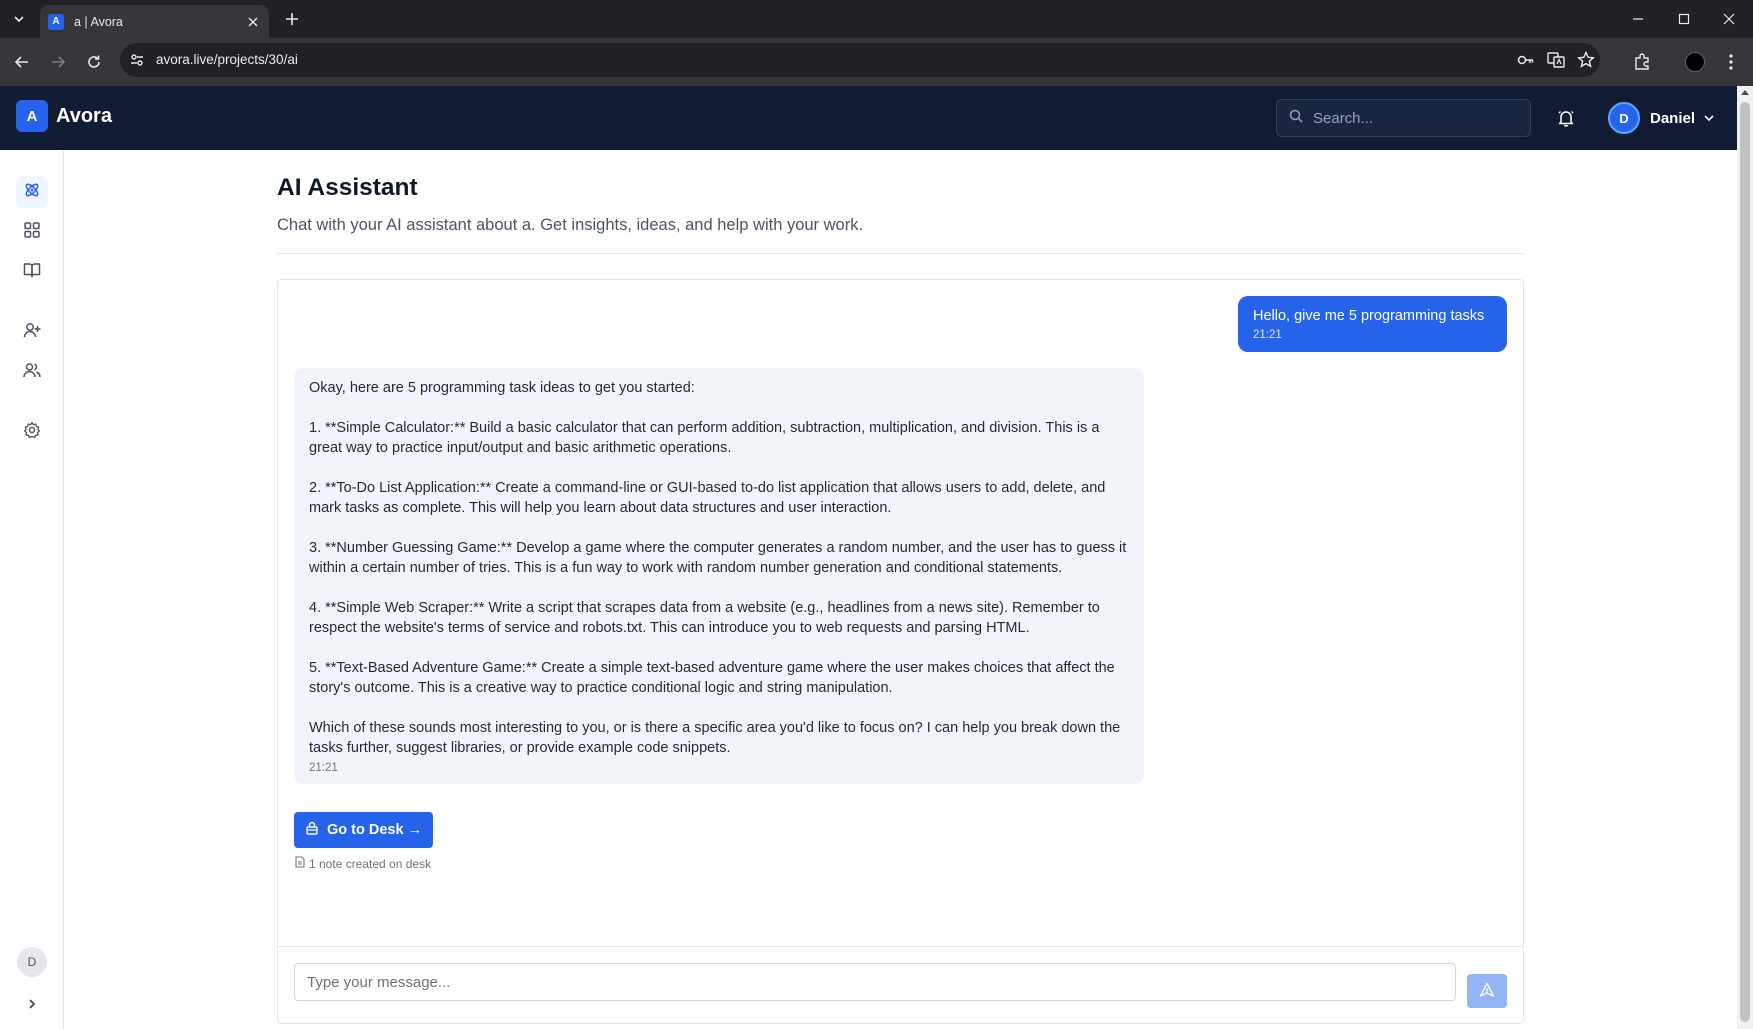 This screenshot has height=1029, width=1753. I want to click on window-close-icon, so click(1729, 19).